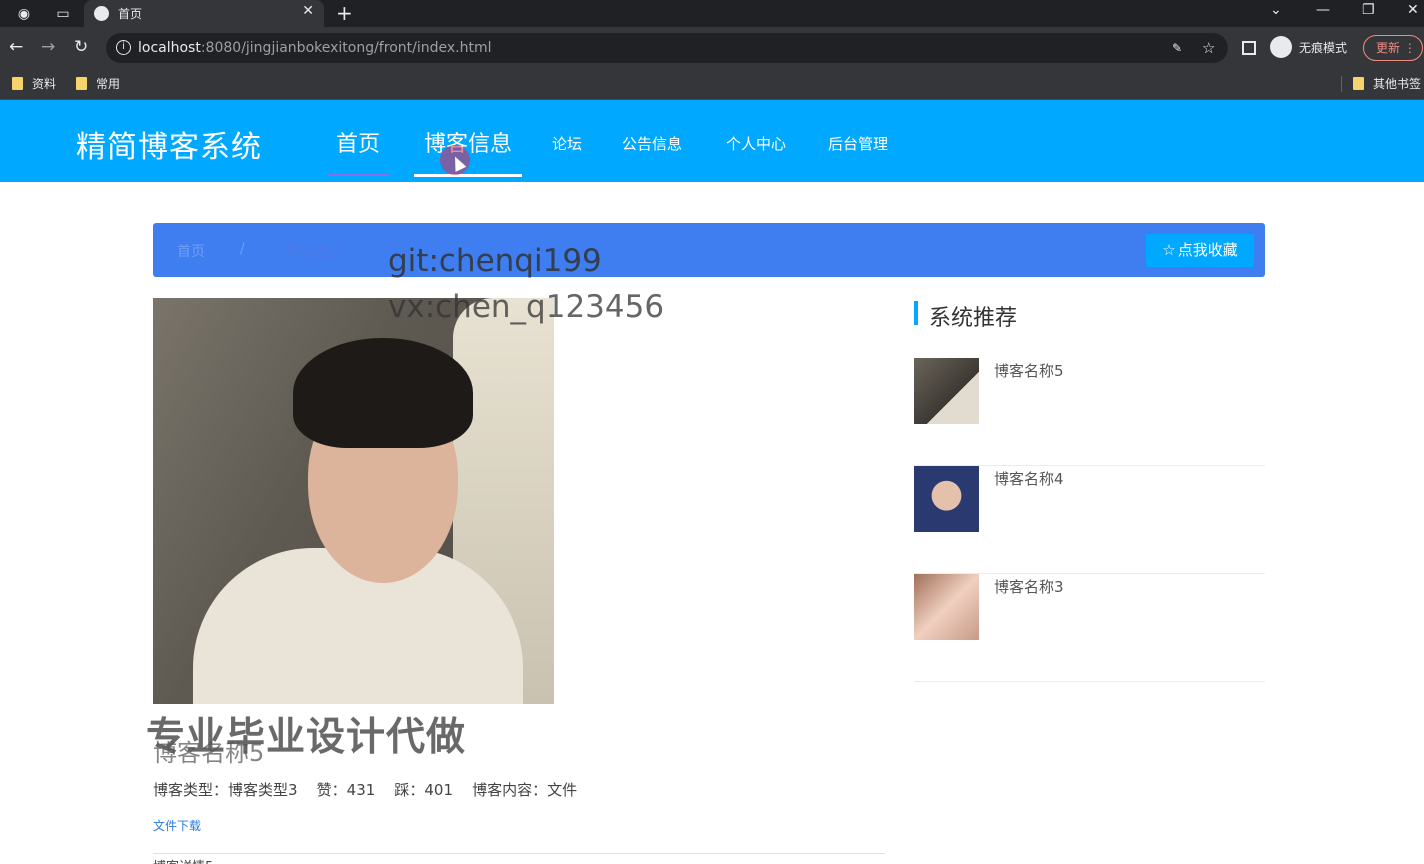 Image resolution: width=1424 pixels, height=864 pixels. Describe the element at coordinates (358, 142) in the screenshot. I see `nav-home: 首页` at that location.